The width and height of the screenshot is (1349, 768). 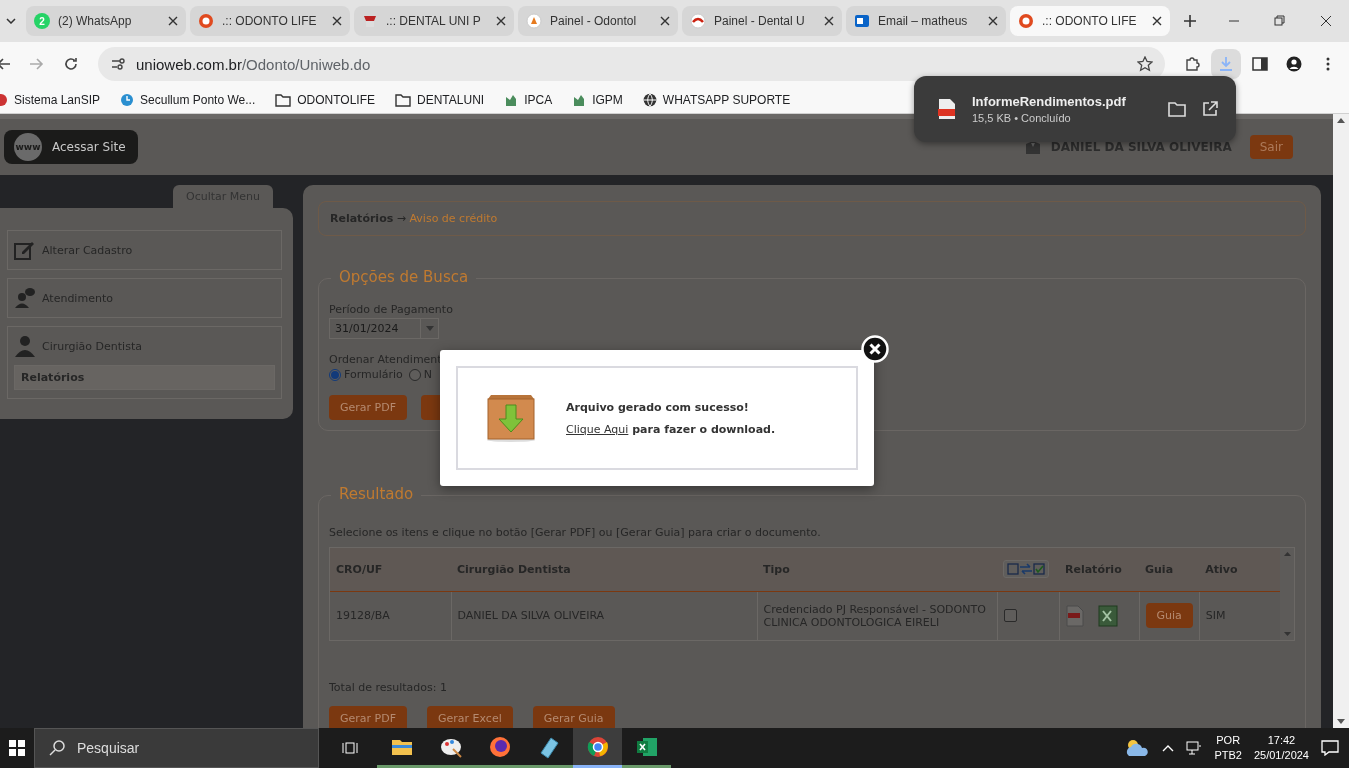 I want to click on browser-tab: Email – matheus, so click(x=926, y=21).